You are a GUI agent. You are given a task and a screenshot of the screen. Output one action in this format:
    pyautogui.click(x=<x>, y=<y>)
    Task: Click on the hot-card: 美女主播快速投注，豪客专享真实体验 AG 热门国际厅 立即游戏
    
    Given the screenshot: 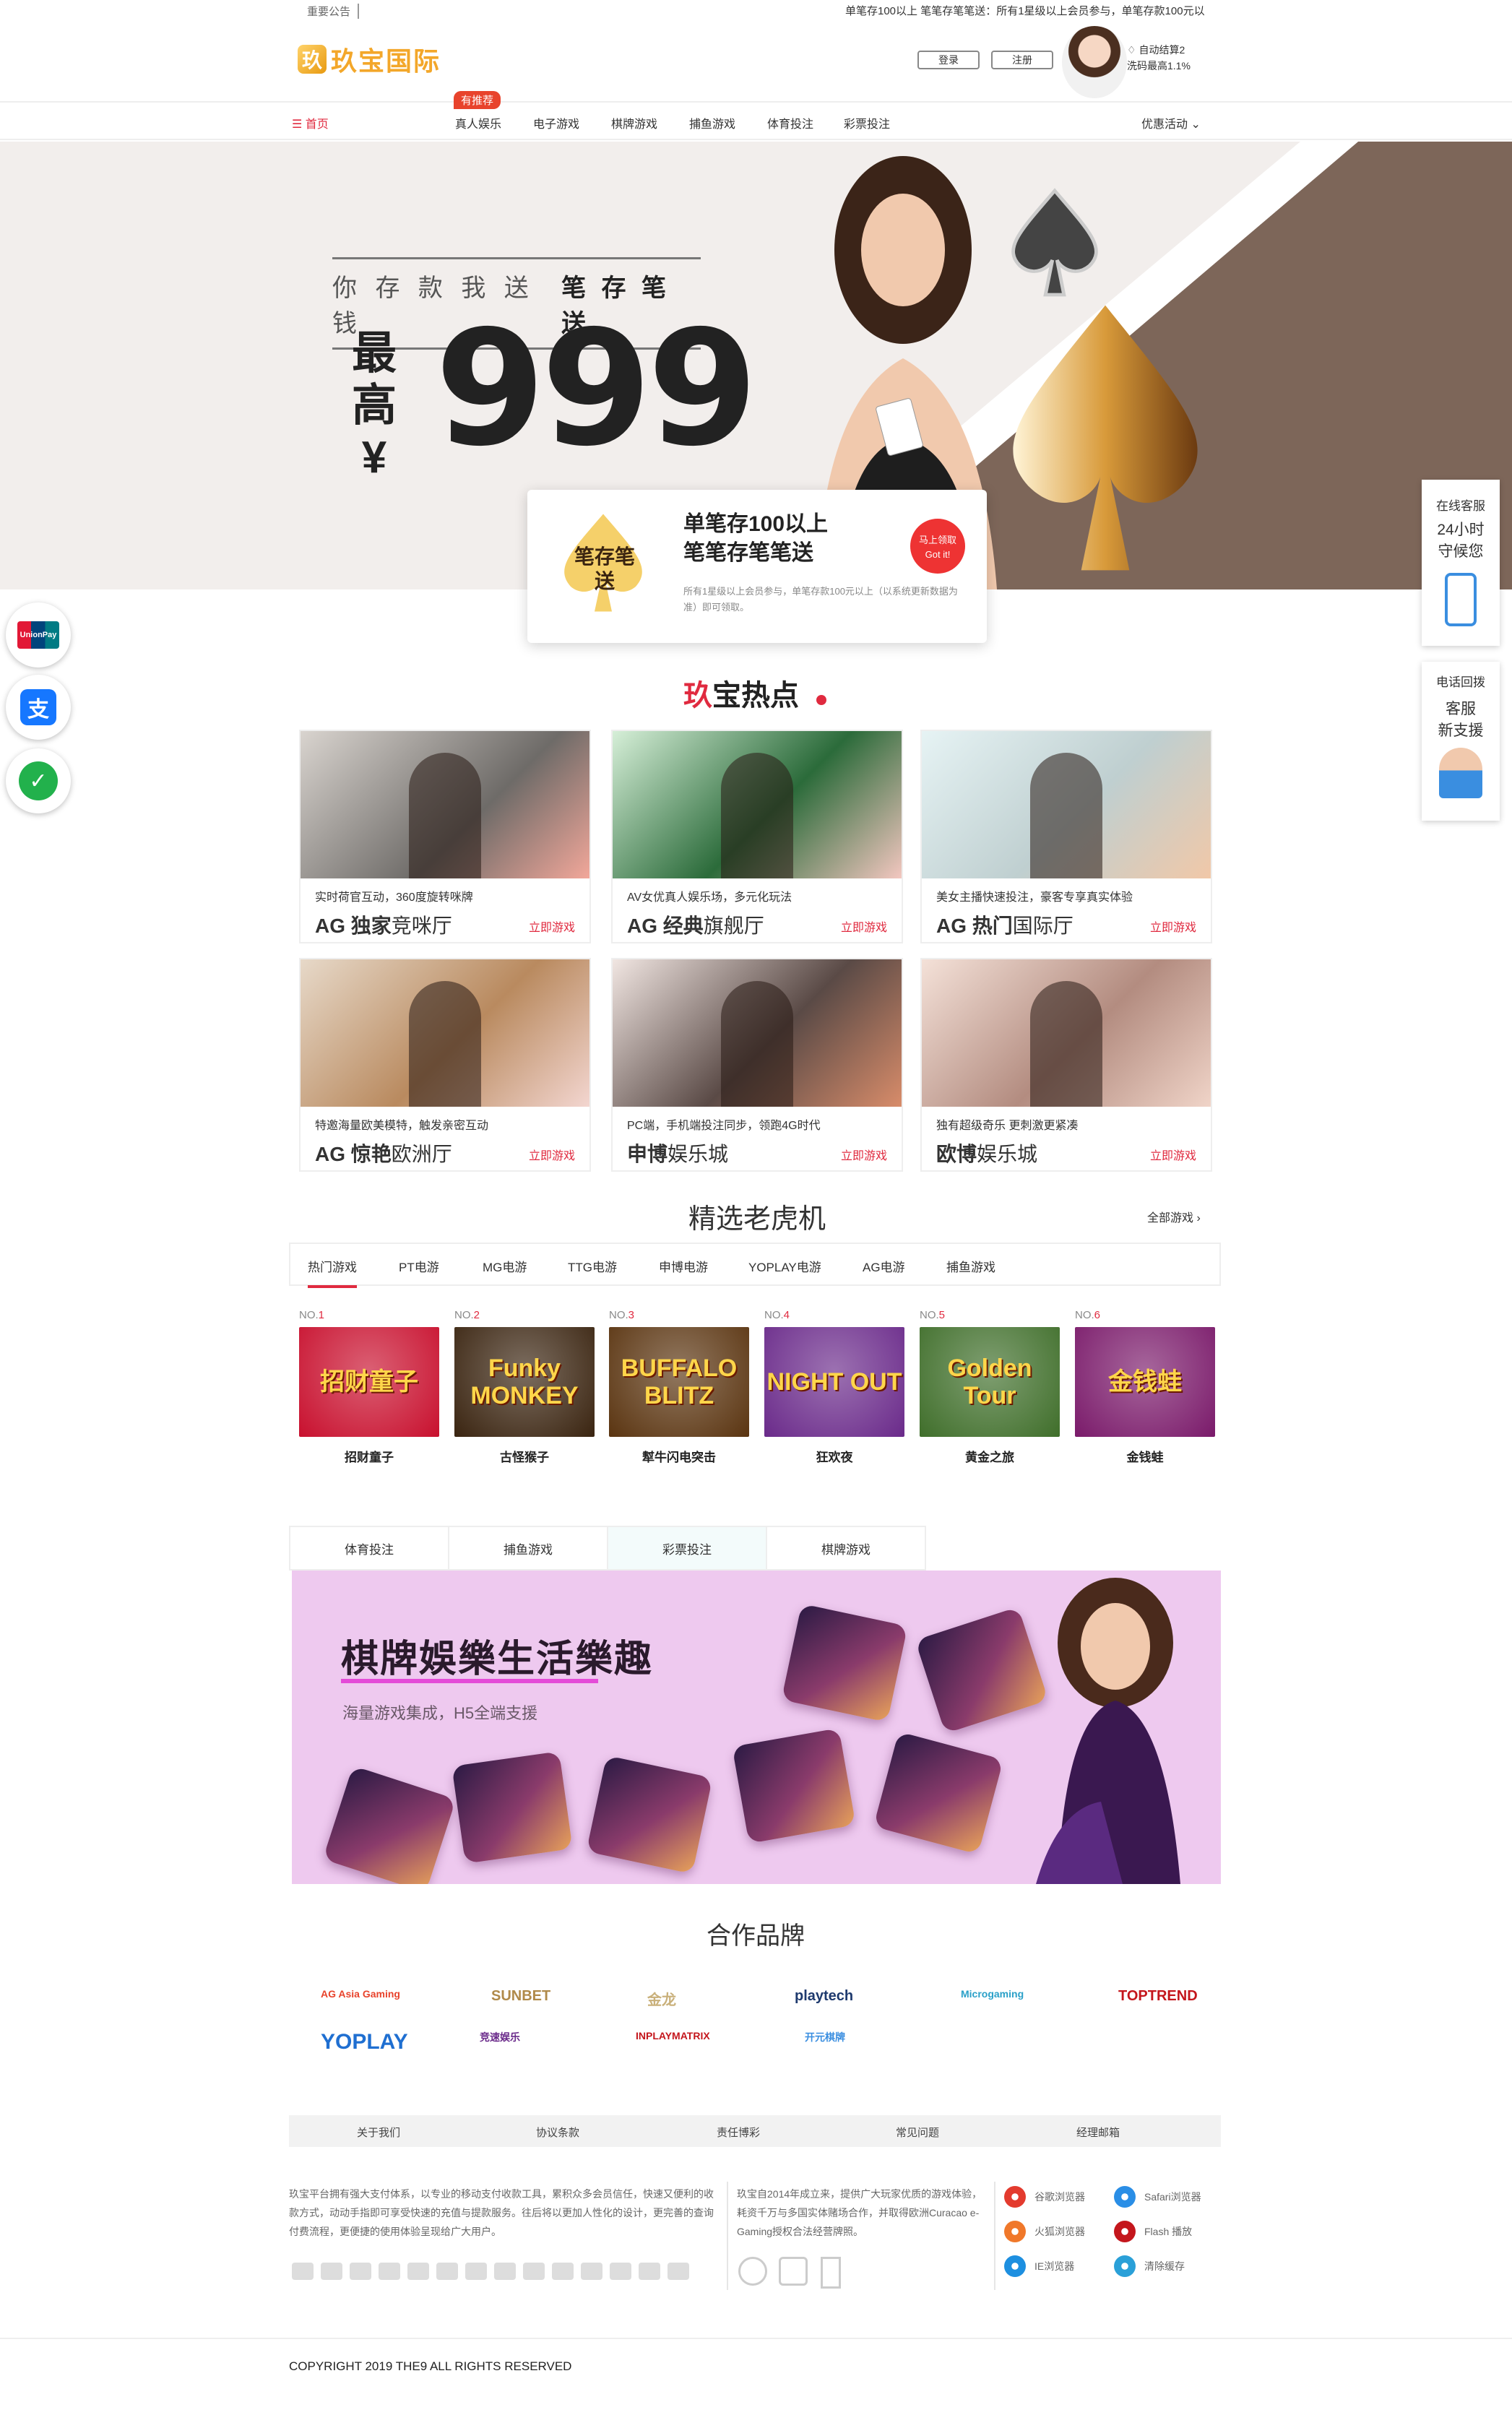 What is the action you would take?
    pyautogui.click(x=1066, y=837)
    